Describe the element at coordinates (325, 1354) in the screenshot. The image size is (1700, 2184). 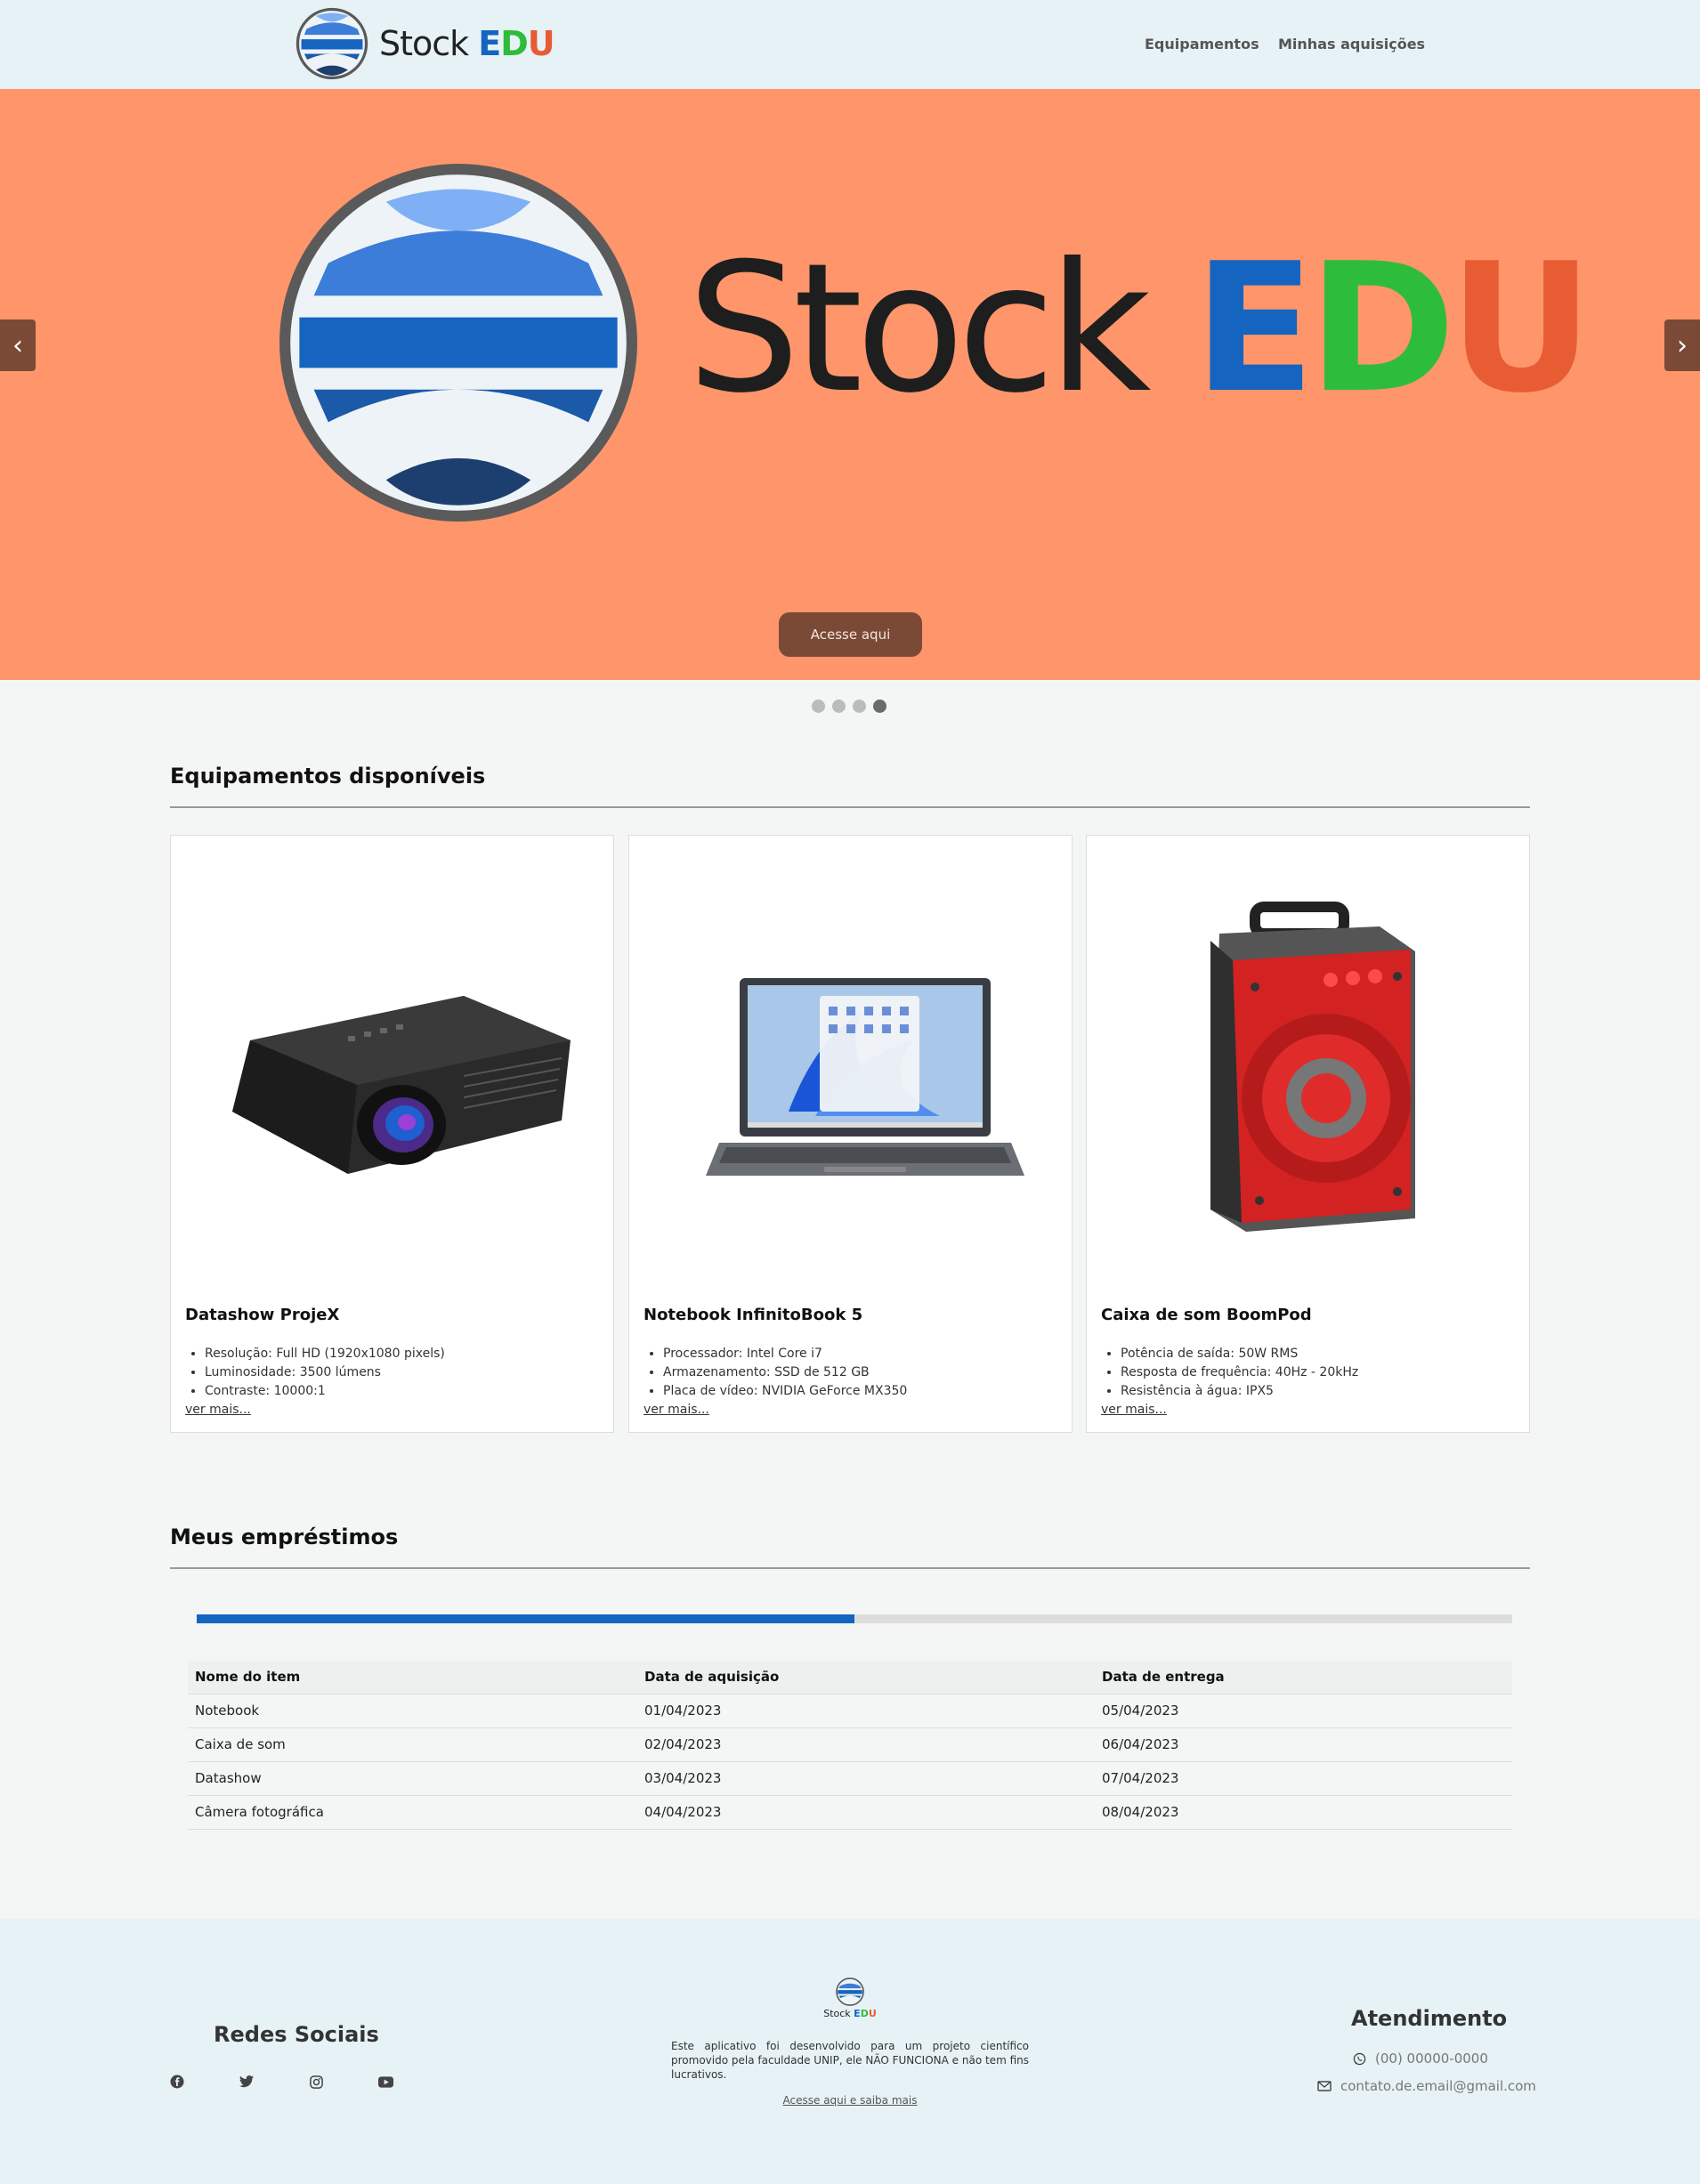
I see `spec-item: Resolução: Full HD (1920x1080 pixels)` at that location.